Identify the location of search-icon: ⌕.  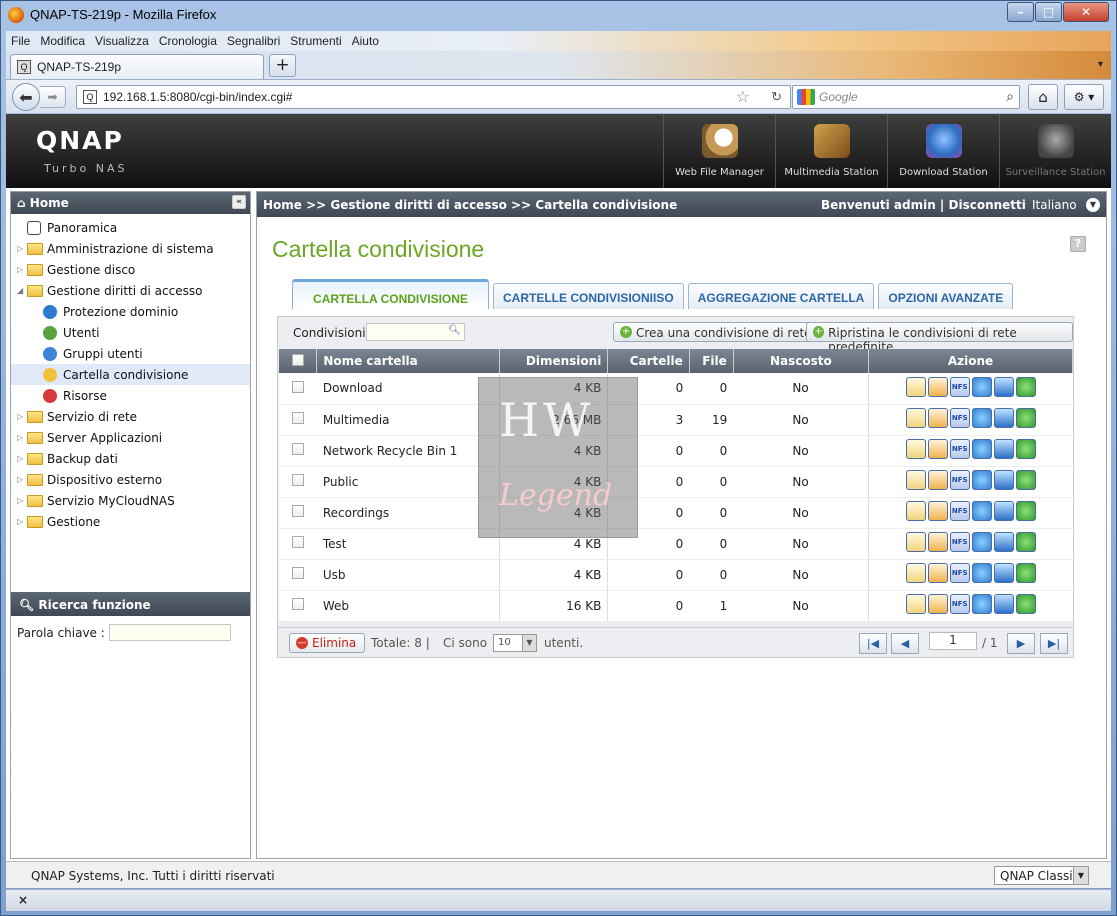
(1010, 96).